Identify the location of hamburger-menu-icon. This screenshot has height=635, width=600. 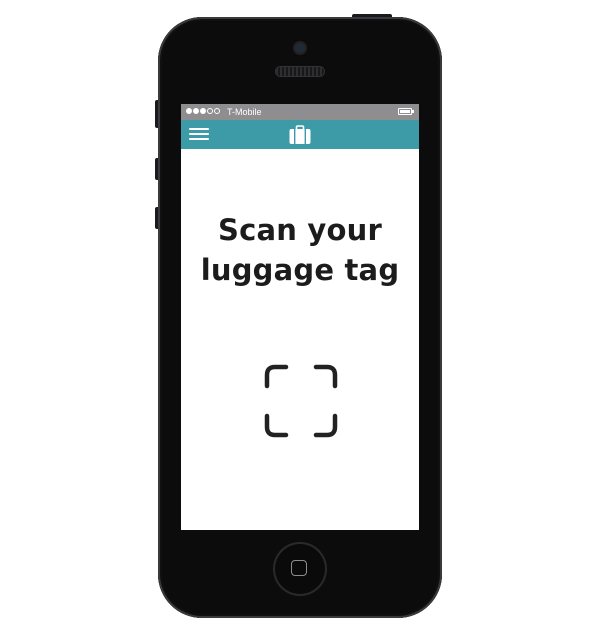
(200, 134).